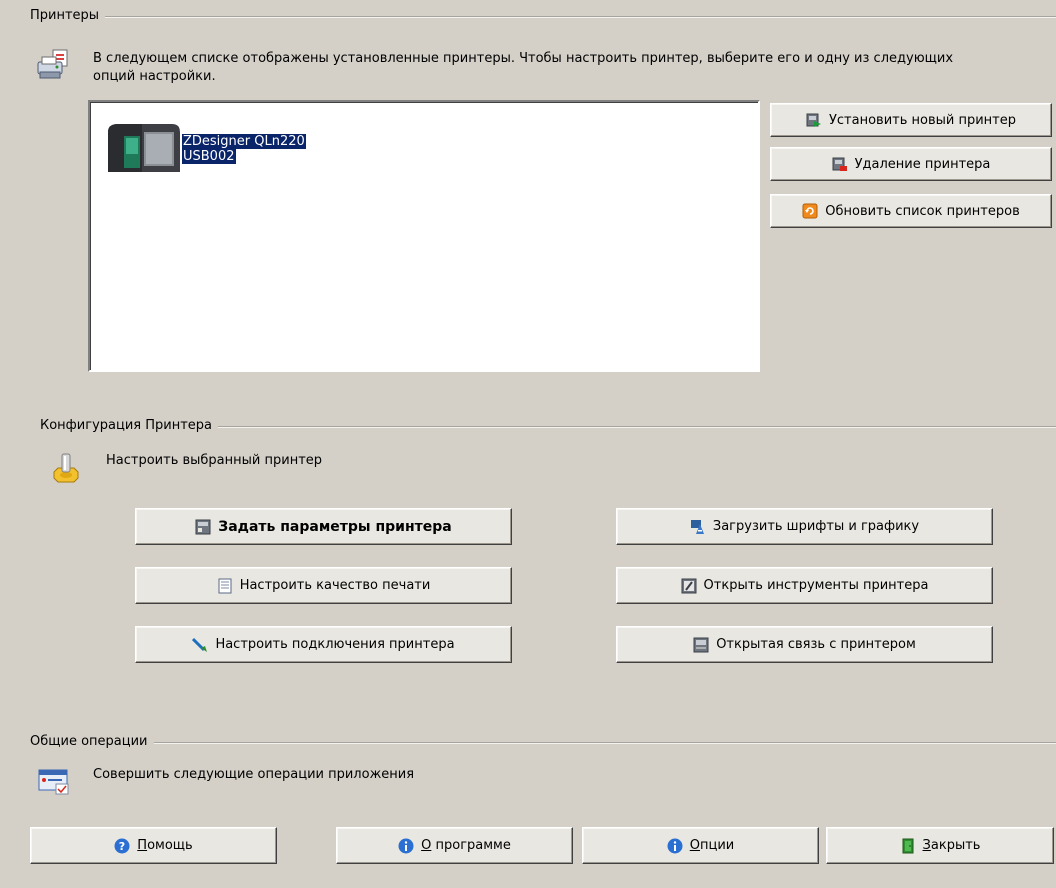 Image resolution: width=1056 pixels, height=888 pixels. Describe the element at coordinates (54, 781) in the screenshot. I see `application-icon` at that location.